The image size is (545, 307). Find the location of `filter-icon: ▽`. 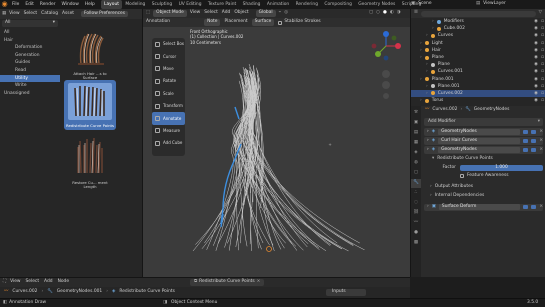

filter-icon: ▽ is located at coordinates (542, 12).